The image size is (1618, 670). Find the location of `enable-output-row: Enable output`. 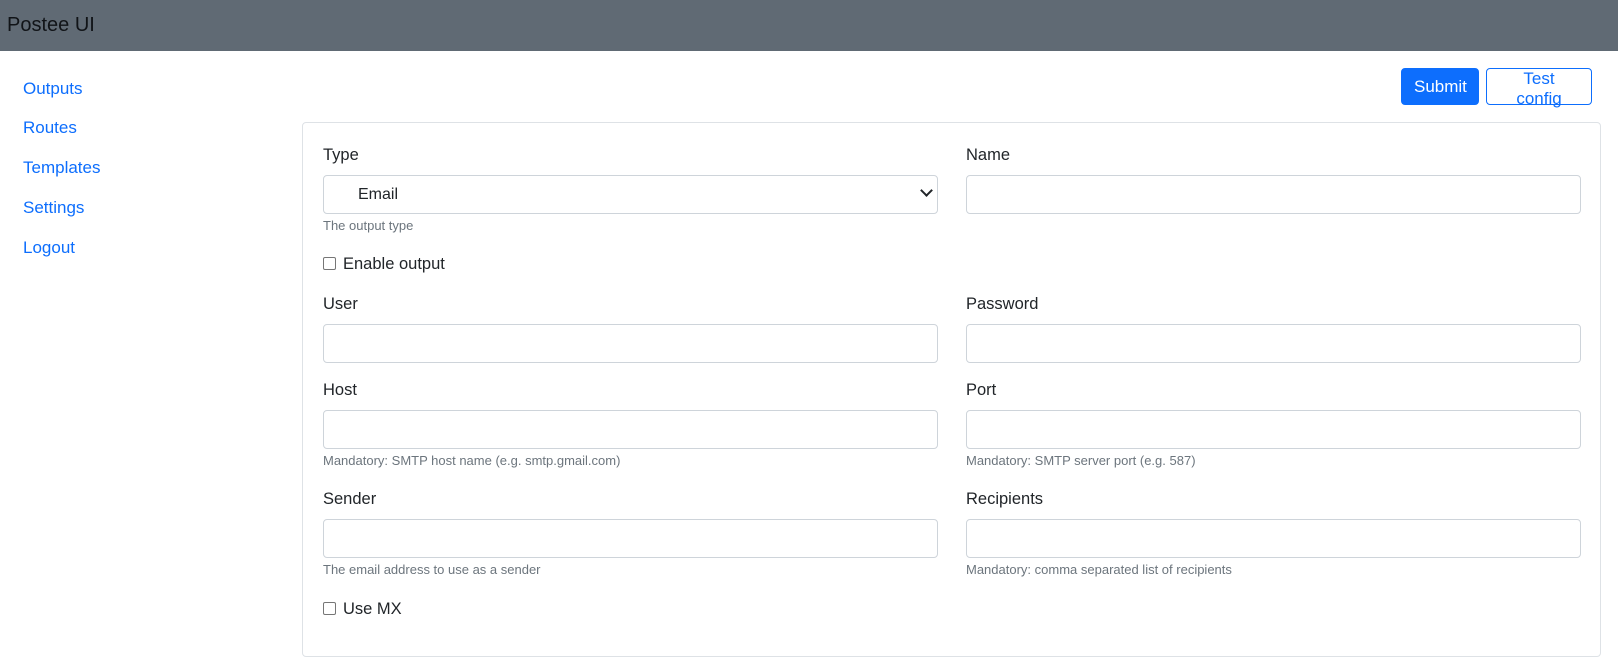

enable-output-row: Enable output is located at coordinates (423, 264).